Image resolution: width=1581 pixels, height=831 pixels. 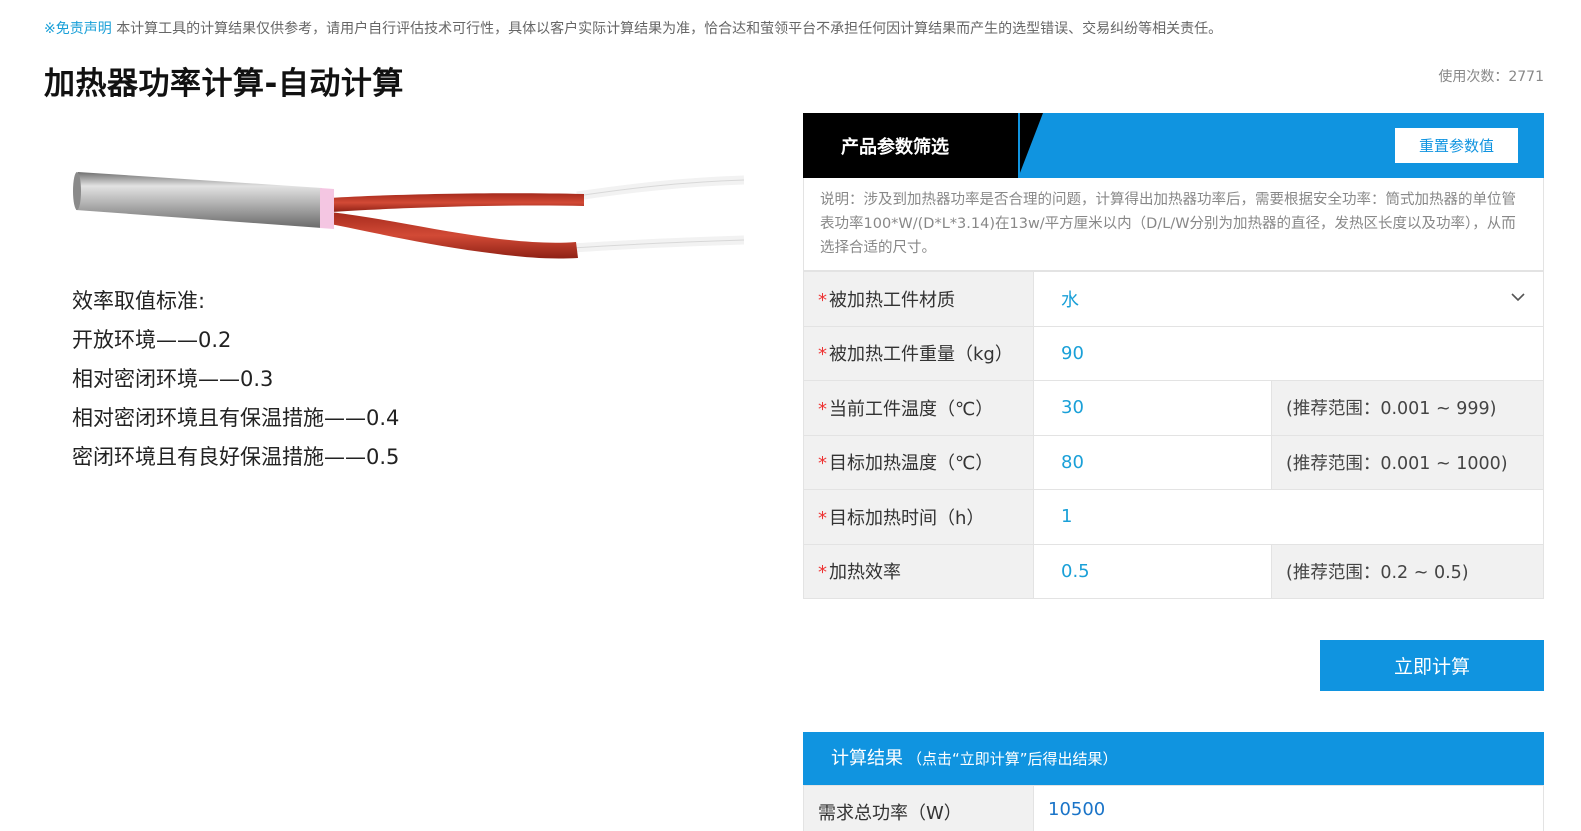 What do you see at coordinates (1070, 300) in the screenshot?
I see `material-select-value: 水` at bounding box center [1070, 300].